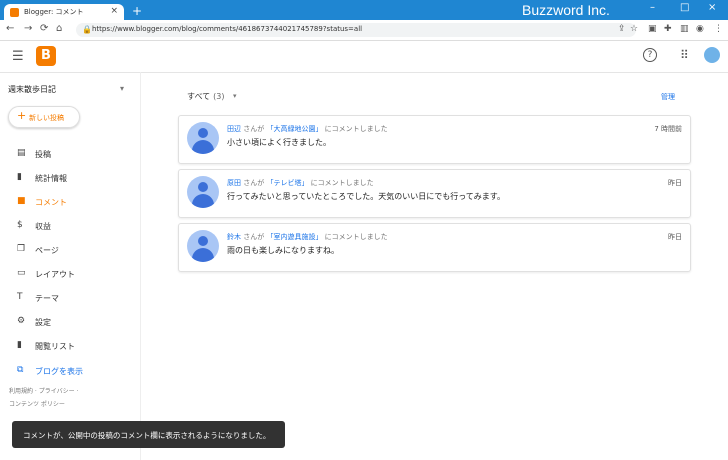  Describe the element at coordinates (294, 237) in the screenshot. I see `comment-post-link: 「室内遊具施設」` at that location.